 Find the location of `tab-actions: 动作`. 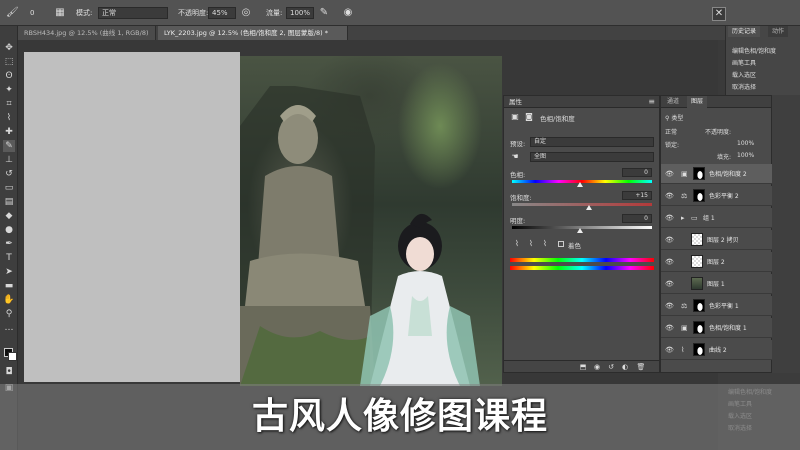

tab-actions: 动作 is located at coordinates (778, 31).